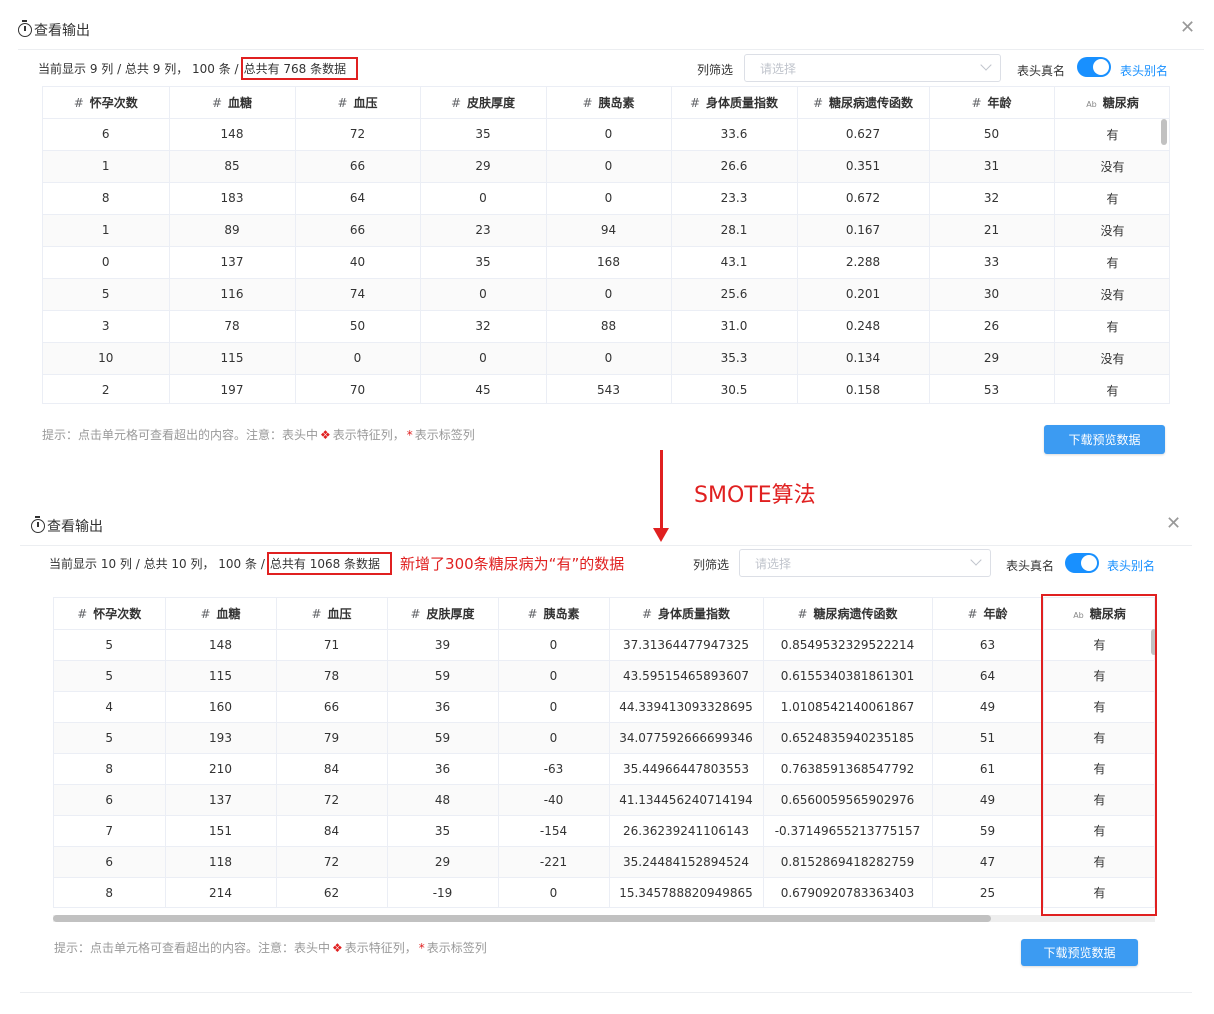 This screenshot has height=1014, width=1214. What do you see at coordinates (483, 230) in the screenshot?
I see `table-cell: 23` at bounding box center [483, 230].